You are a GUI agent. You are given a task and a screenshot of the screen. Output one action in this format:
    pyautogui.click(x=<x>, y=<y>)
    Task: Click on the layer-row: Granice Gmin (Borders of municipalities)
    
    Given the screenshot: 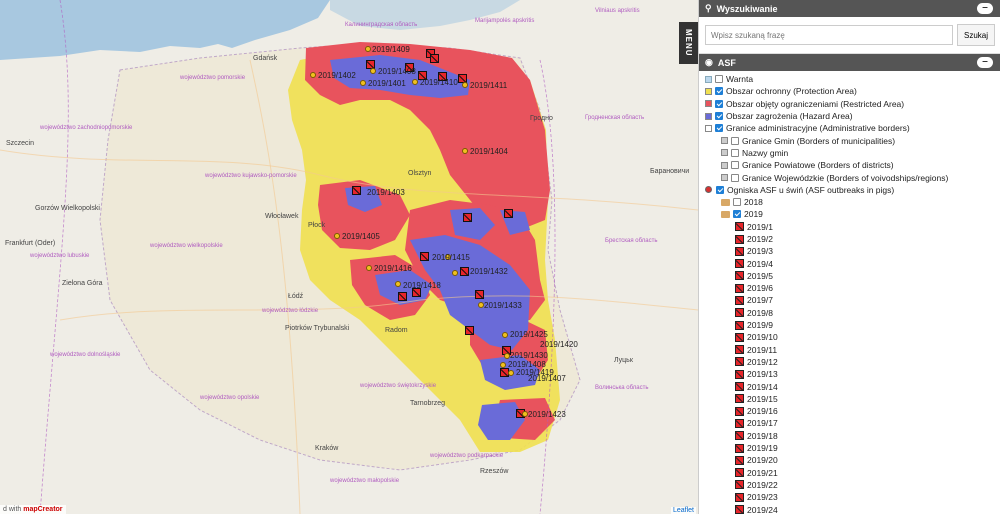 What is the action you would take?
    pyautogui.click(x=849, y=140)
    